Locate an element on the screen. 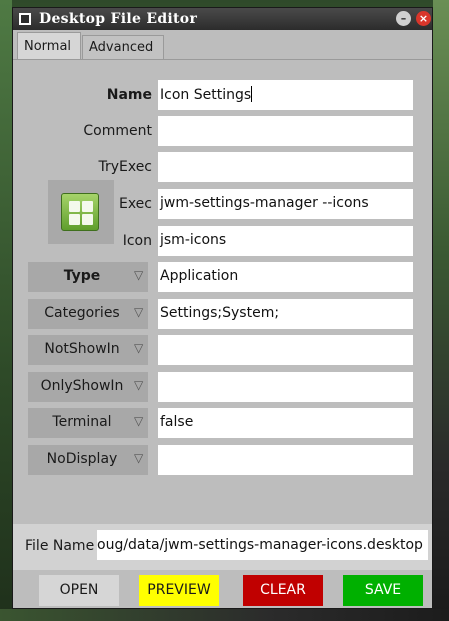  jsm-icons-grid-icon is located at coordinates (80, 212).